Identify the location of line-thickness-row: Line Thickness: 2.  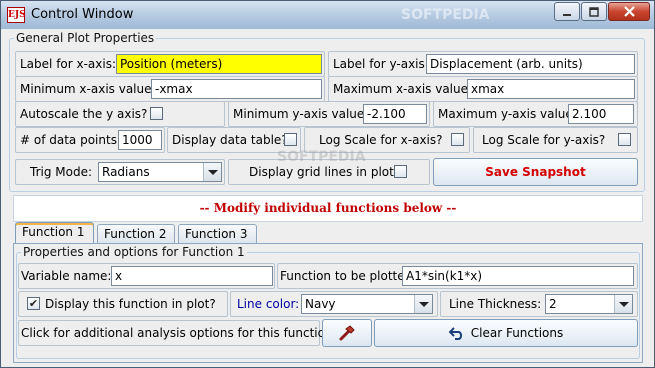
(539, 304).